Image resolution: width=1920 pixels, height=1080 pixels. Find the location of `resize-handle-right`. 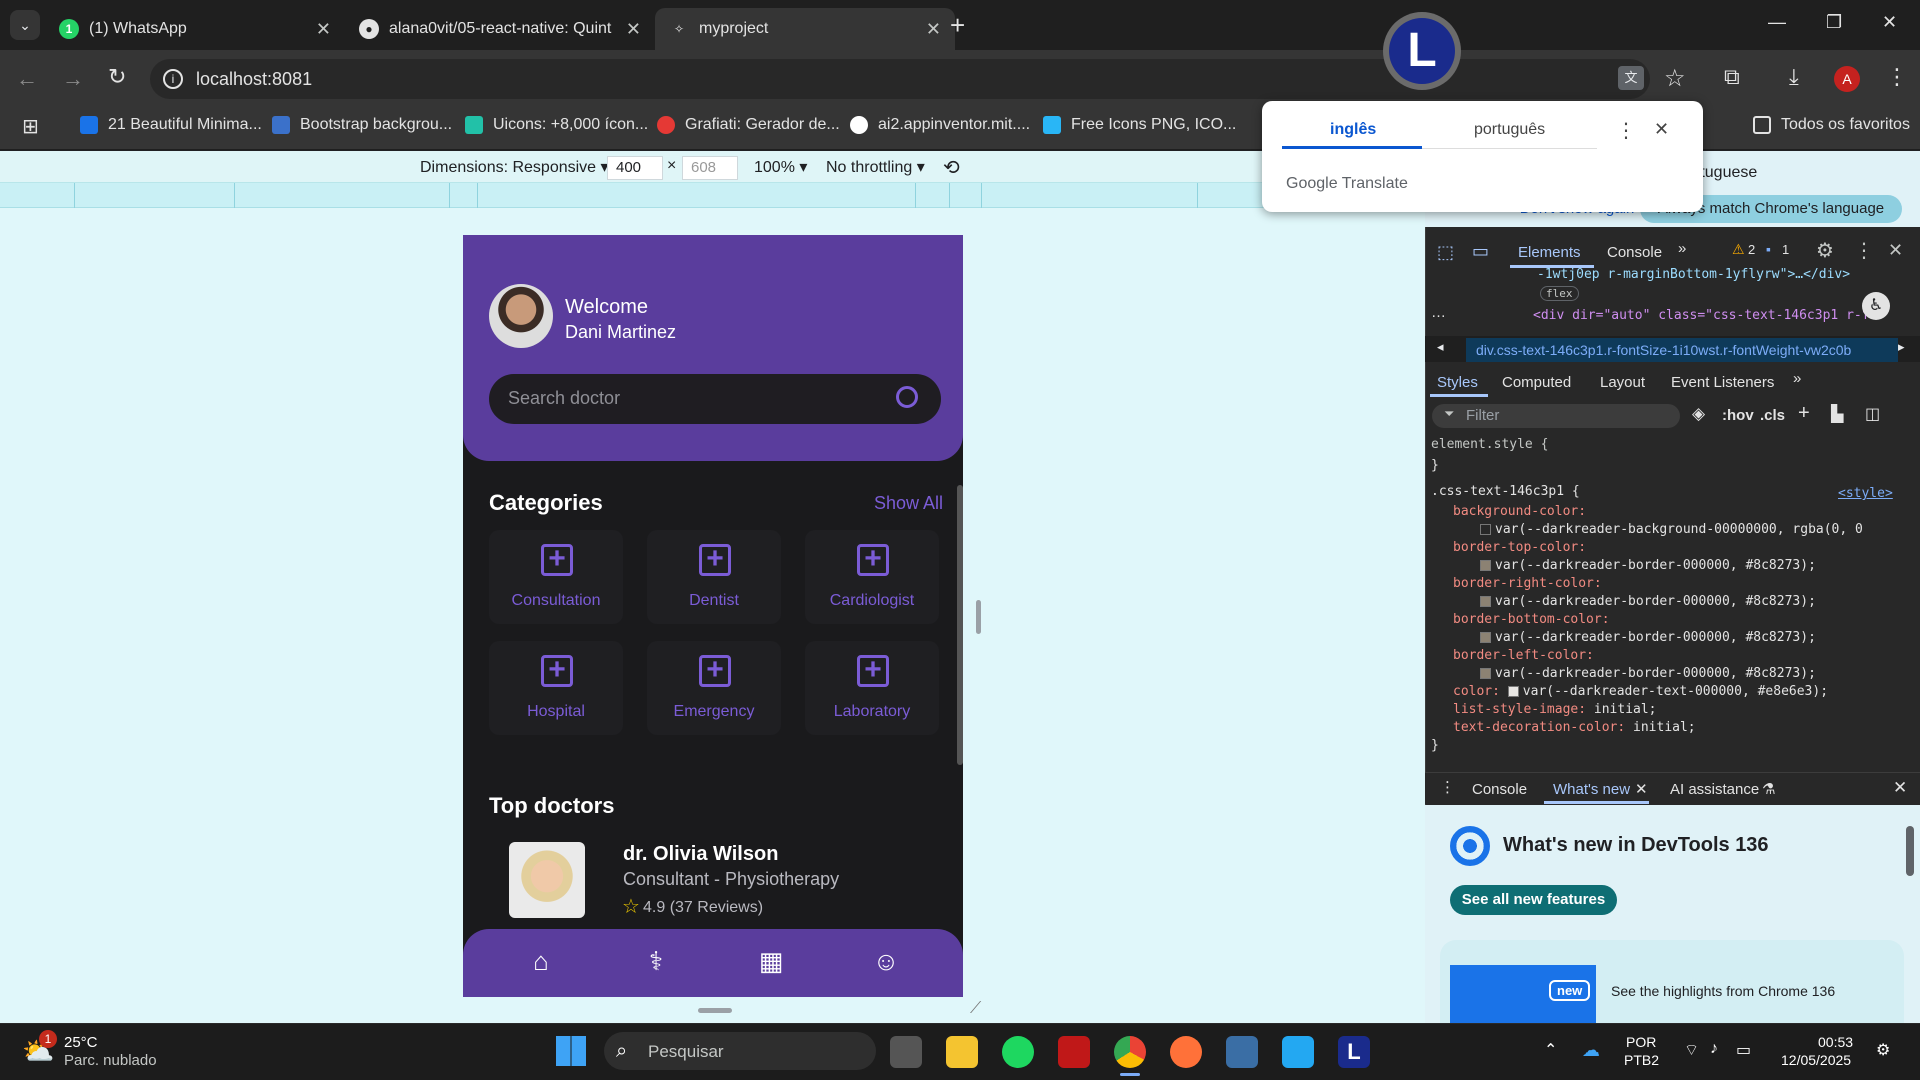

resize-handle-right is located at coordinates (978, 617).